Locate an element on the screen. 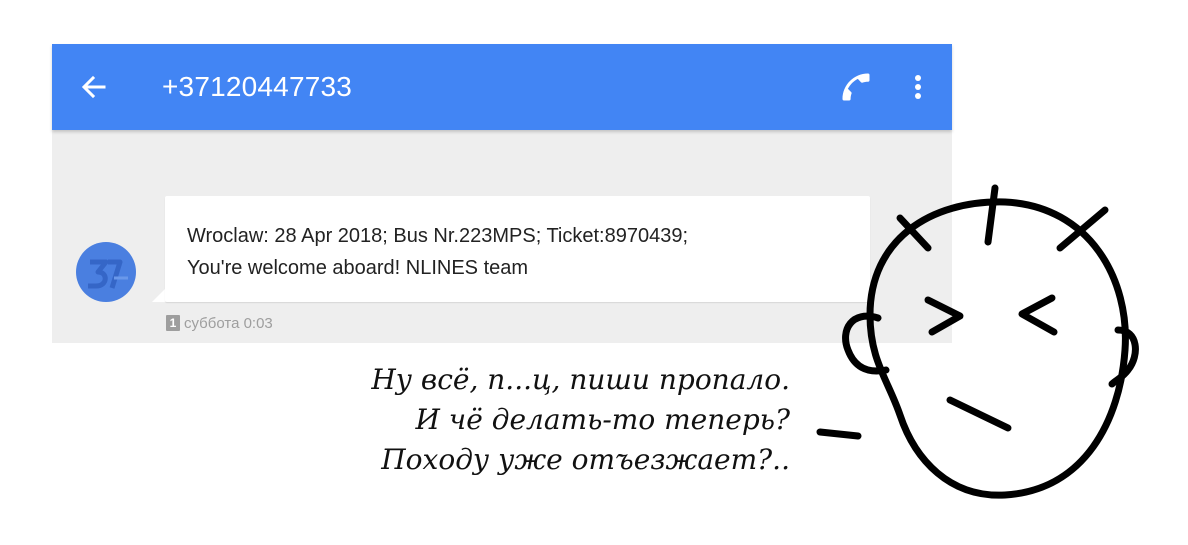 The width and height of the screenshot is (1188, 545). contact-avatar-icon is located at coordinates (108, 274).